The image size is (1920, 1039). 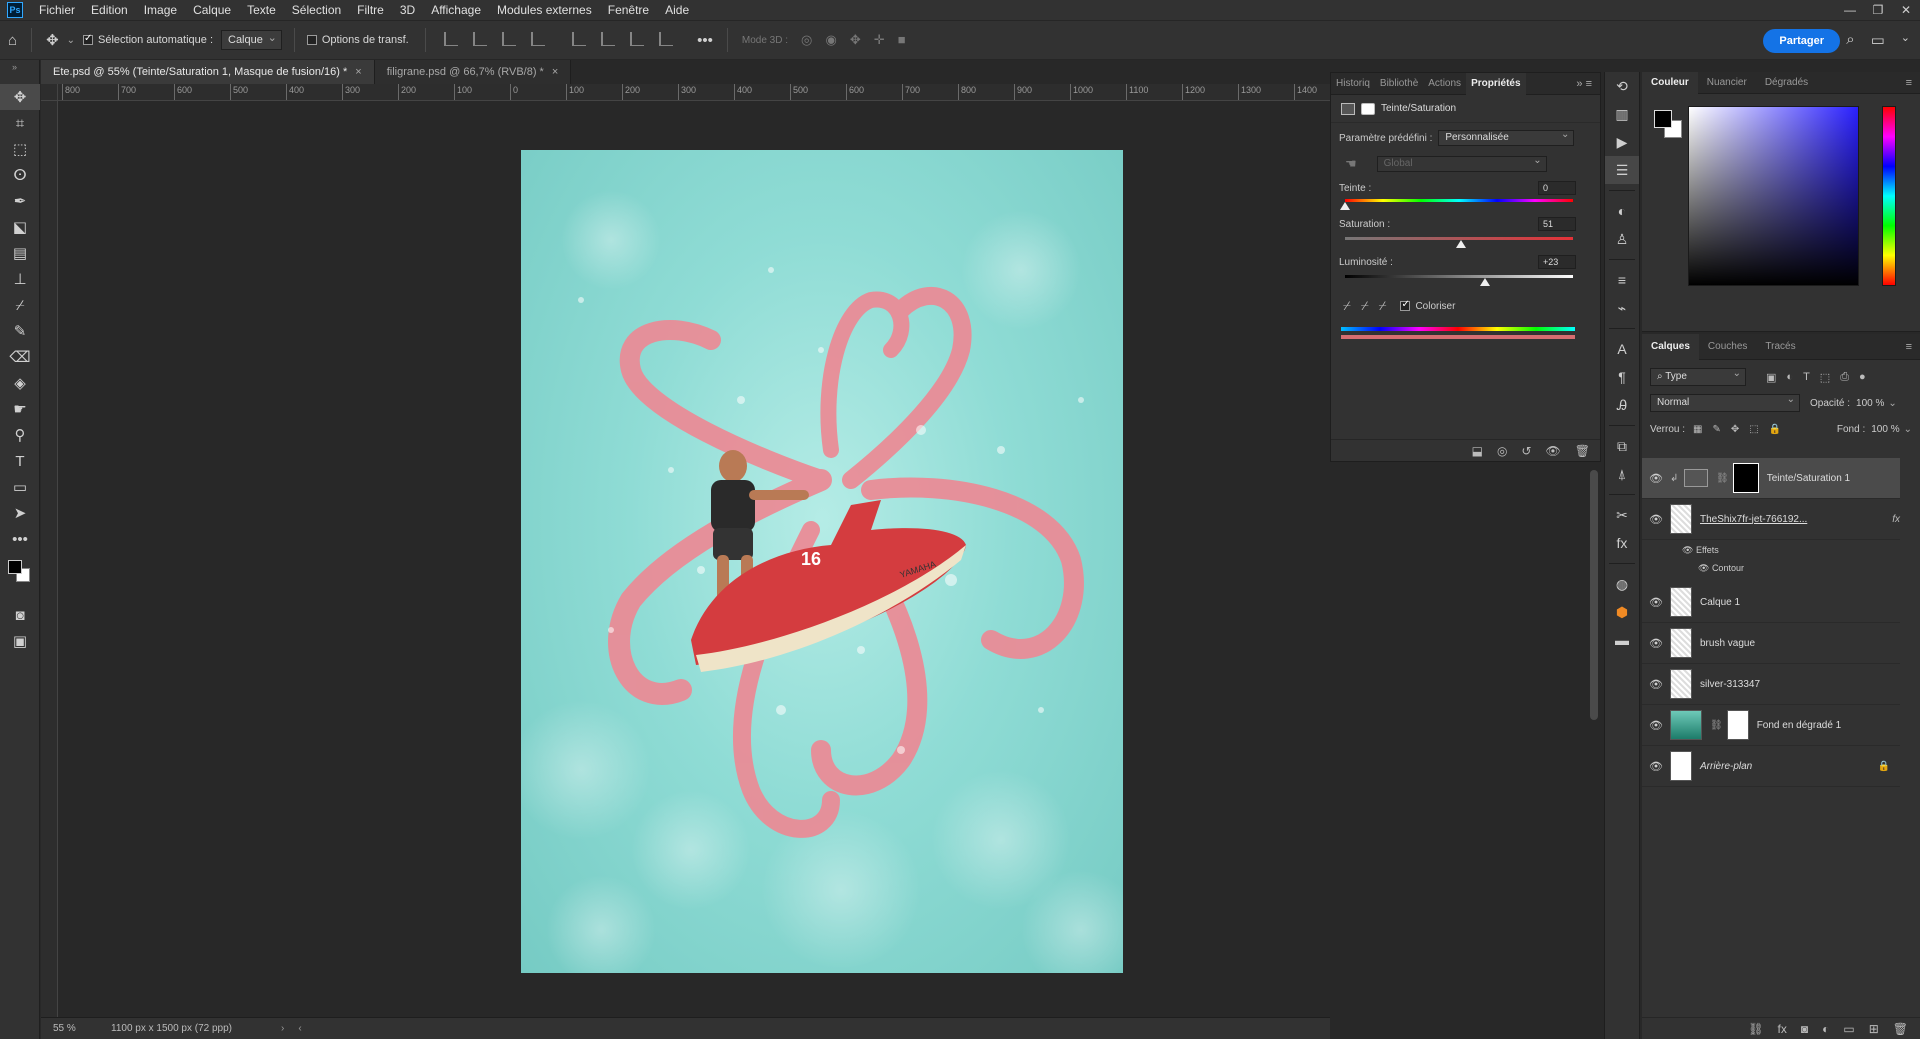 I want to click on minimize-icon: —, so click(x=1850, y=10).